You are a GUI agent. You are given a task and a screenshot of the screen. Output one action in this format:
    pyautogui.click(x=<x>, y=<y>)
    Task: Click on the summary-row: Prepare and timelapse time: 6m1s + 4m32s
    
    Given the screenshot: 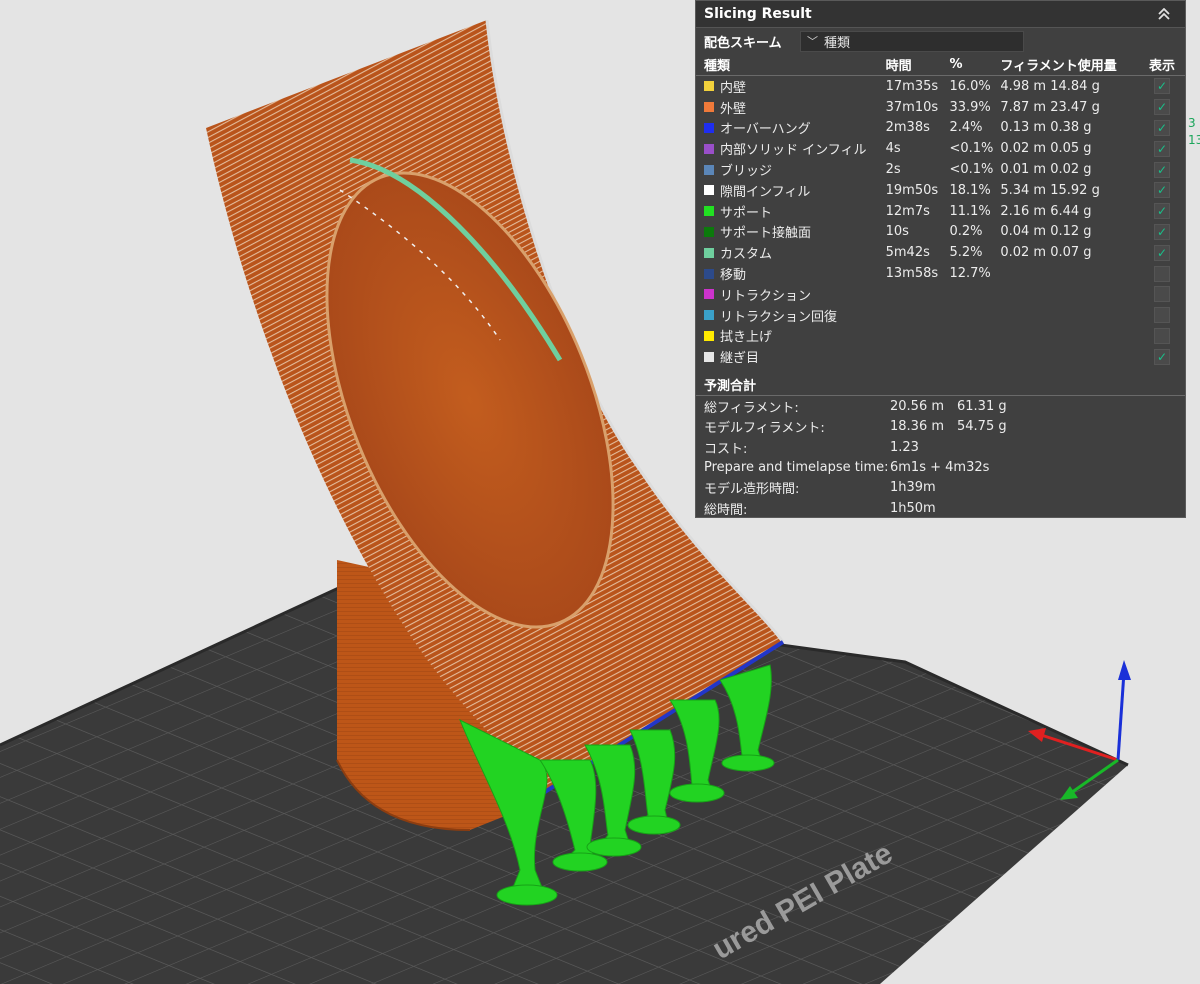 What is the action you would take?
    pyautogui.click(x=940, y=467)
    